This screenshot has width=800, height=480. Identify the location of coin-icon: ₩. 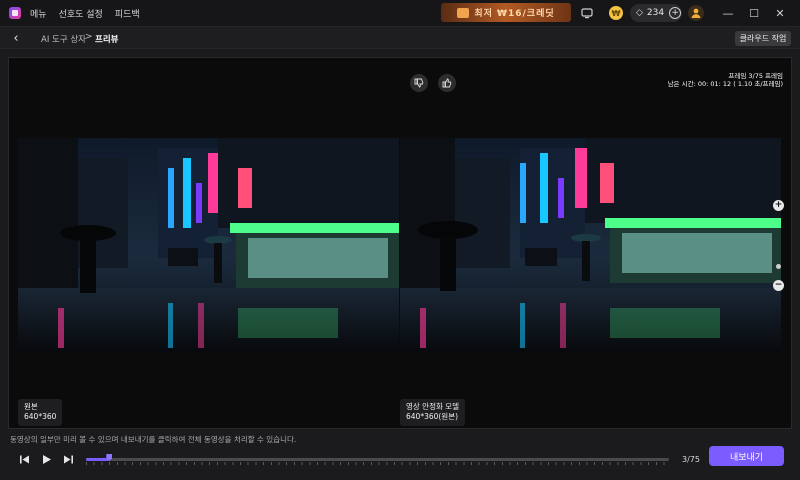
(616, 13).